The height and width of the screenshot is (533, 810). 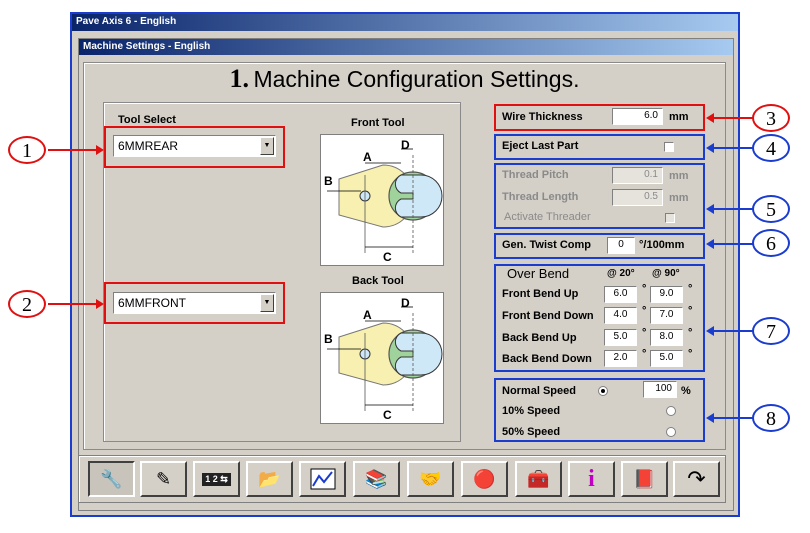 What do you see at coordinates (771, 331) in the screenshot?
I see `callout-7: 7` at bounding box center [771, 331].